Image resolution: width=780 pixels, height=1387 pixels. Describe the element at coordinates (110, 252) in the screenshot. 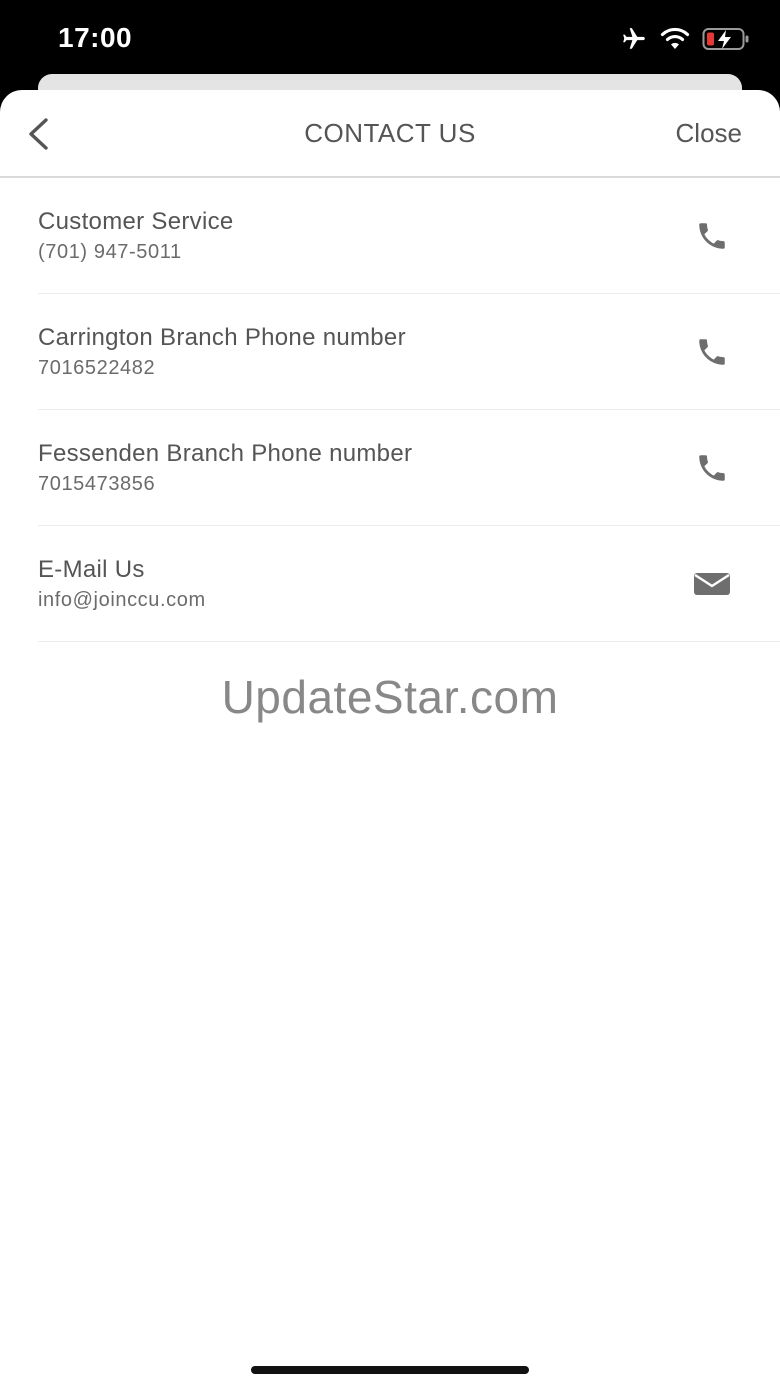

I see `contact-phone: (701) 947-5011` at that location.